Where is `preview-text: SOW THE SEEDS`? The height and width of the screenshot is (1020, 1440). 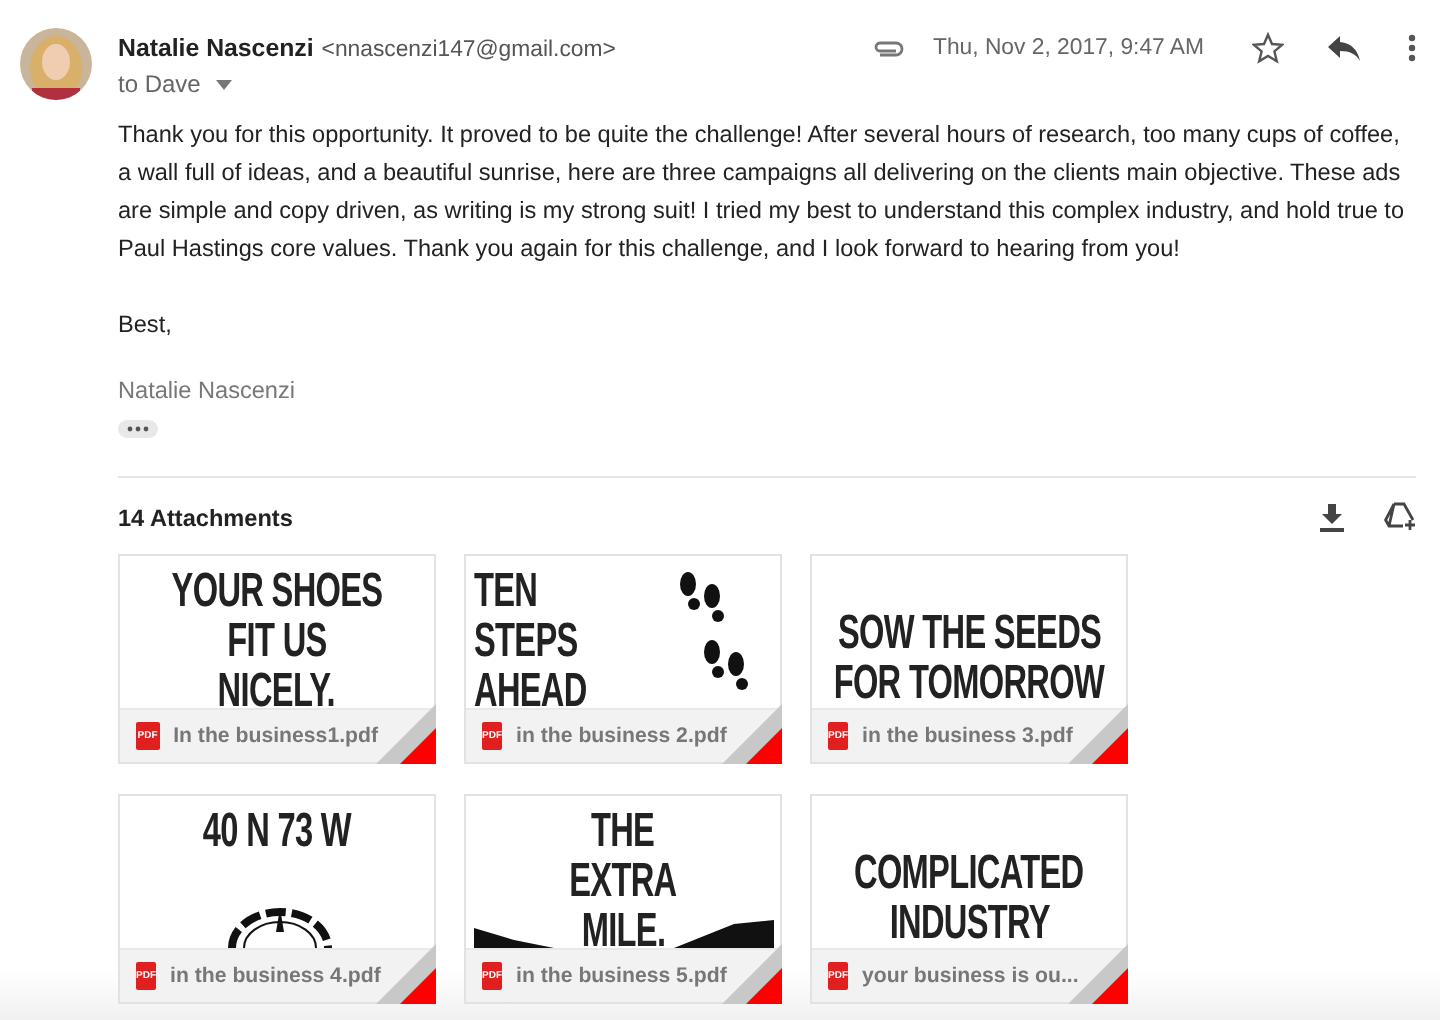
preview-text: SOW THE SEEDS is located at coordinates (969, 633).